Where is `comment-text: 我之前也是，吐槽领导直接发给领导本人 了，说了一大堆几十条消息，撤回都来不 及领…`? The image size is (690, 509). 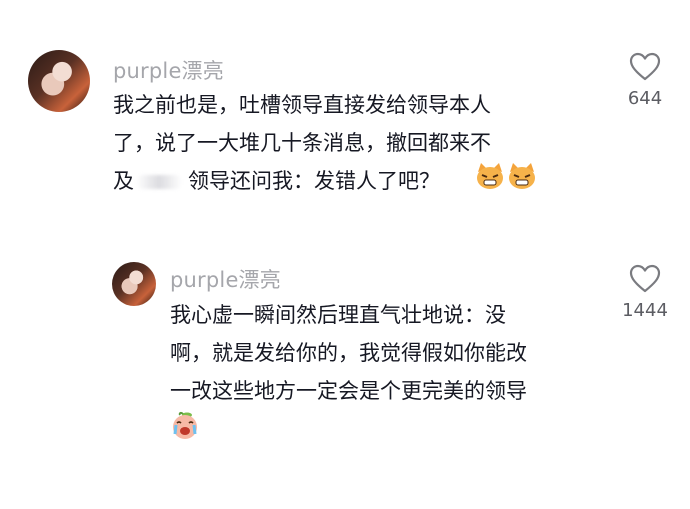 comment-text: 我之前也是，吐槽领导直接发给领导本人 了，说了一大堆几十条消息，撤回都来不 及领… is located at coordinates (325, 144).